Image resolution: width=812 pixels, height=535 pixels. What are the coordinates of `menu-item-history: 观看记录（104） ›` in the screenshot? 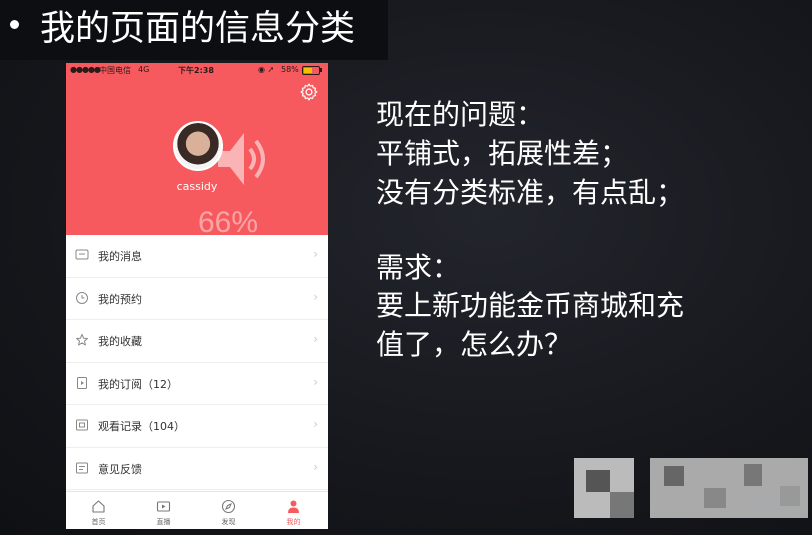 It's located at (197, 426).